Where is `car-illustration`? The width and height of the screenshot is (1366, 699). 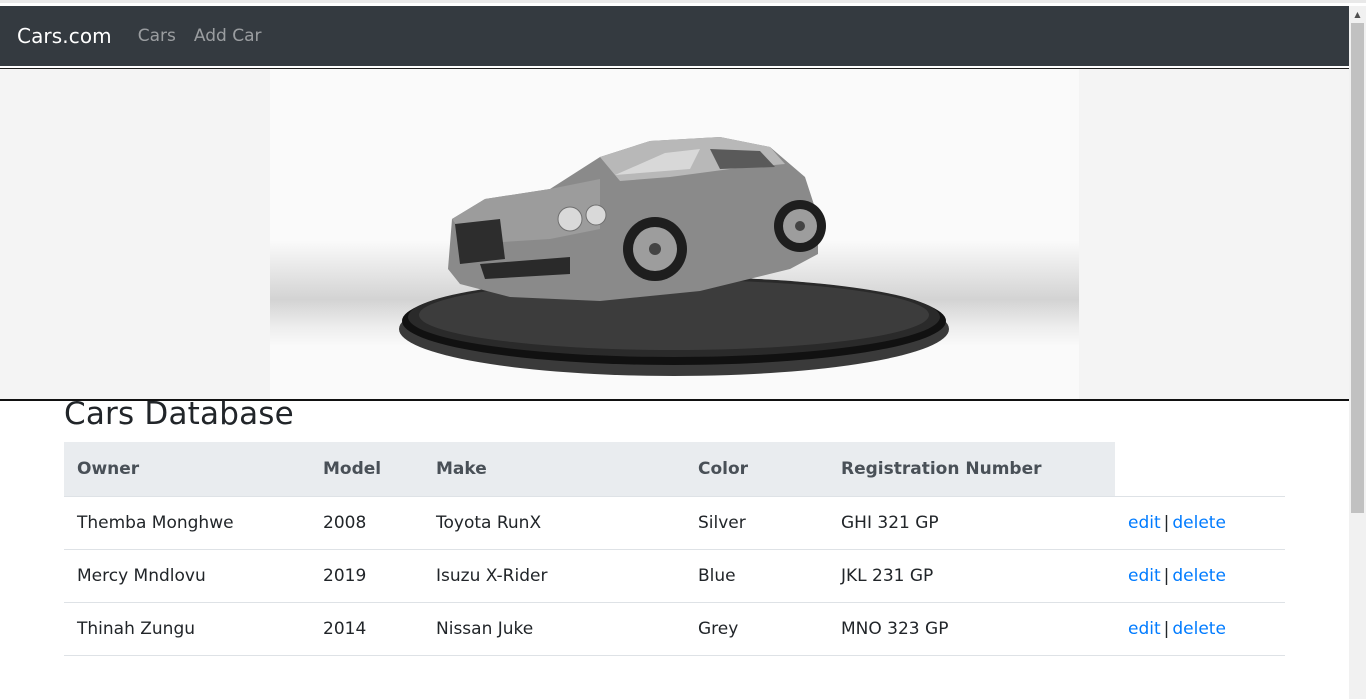 car-illustration is located at coordinates (674, 256).